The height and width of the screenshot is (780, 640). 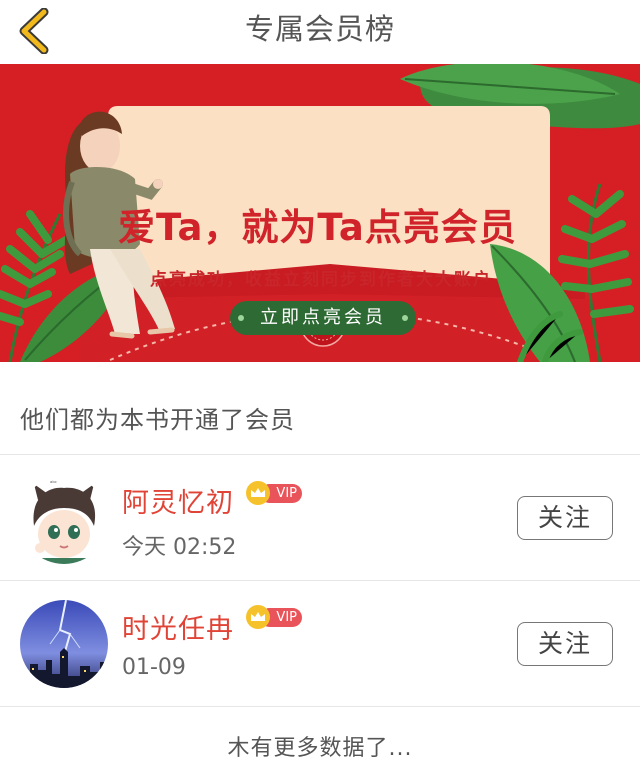 What do you see at coordinates (319, 29) in the screenshot?
I see `page-title: 专属会员榜` at bounding box center [319, 29].